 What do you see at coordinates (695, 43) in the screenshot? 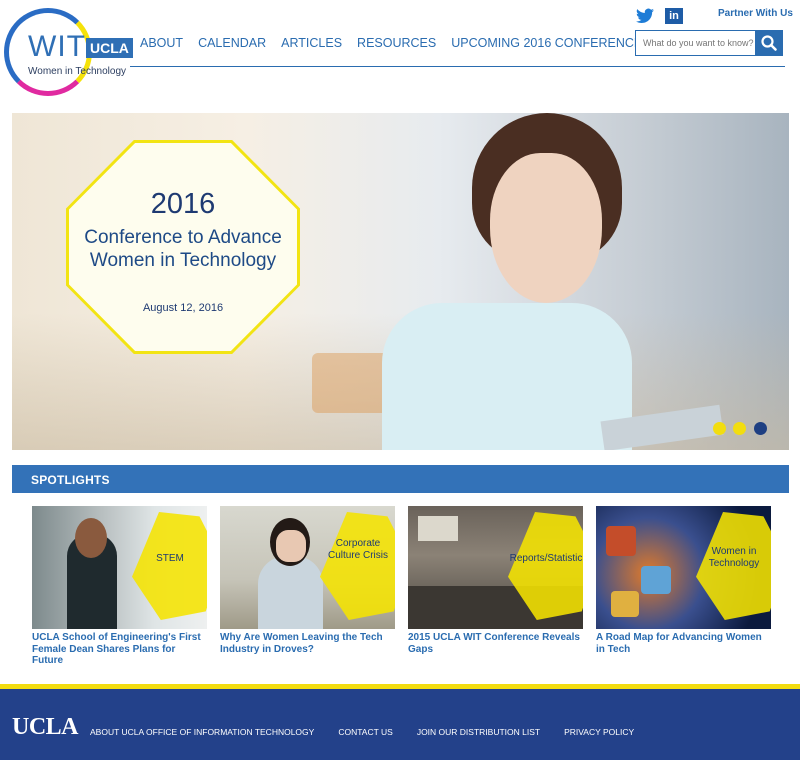
I see `search-input` at bounding box center [695, 43].